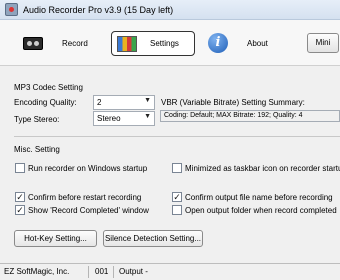 Image resolution: width=340 pixels, height=280 pixels. I want to click on record-button: Record, so click(56, 43).